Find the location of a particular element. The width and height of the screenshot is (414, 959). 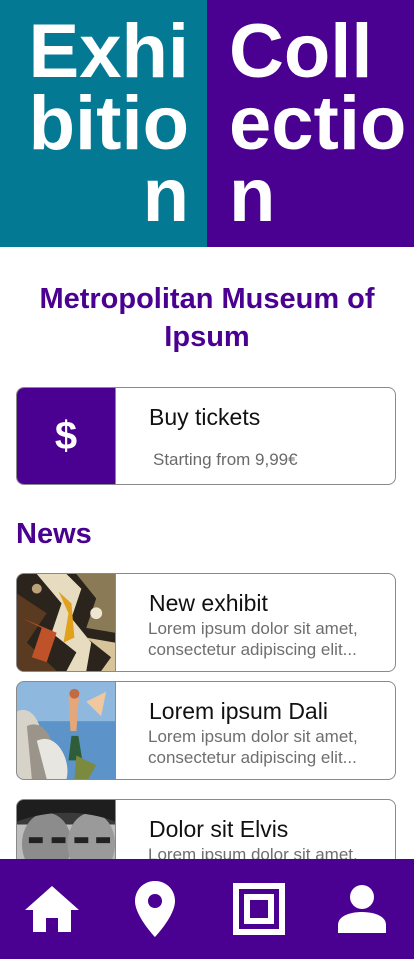

nav-home-button is located at coordinates (52, 909).